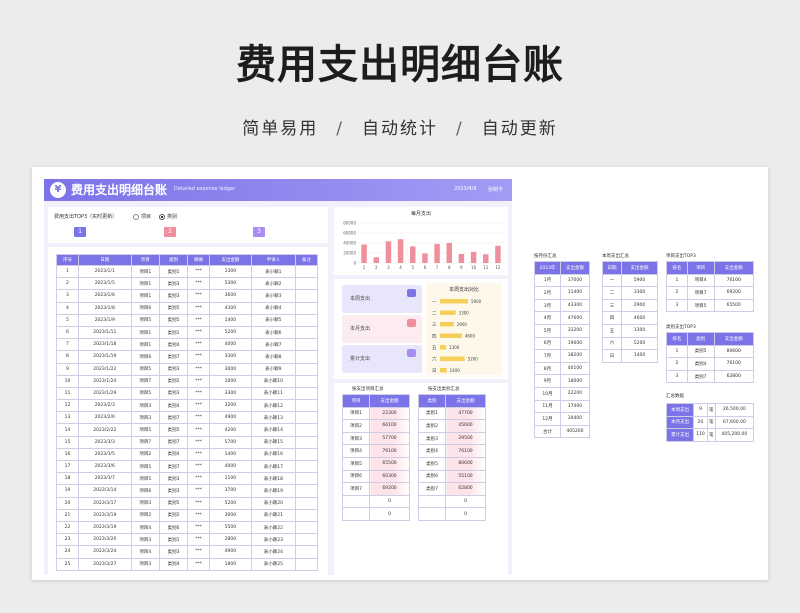  I want to click on table-row: 10 2023/1/24 项目7 类别2 *** 1000 表小颖10, so click(187, 381).